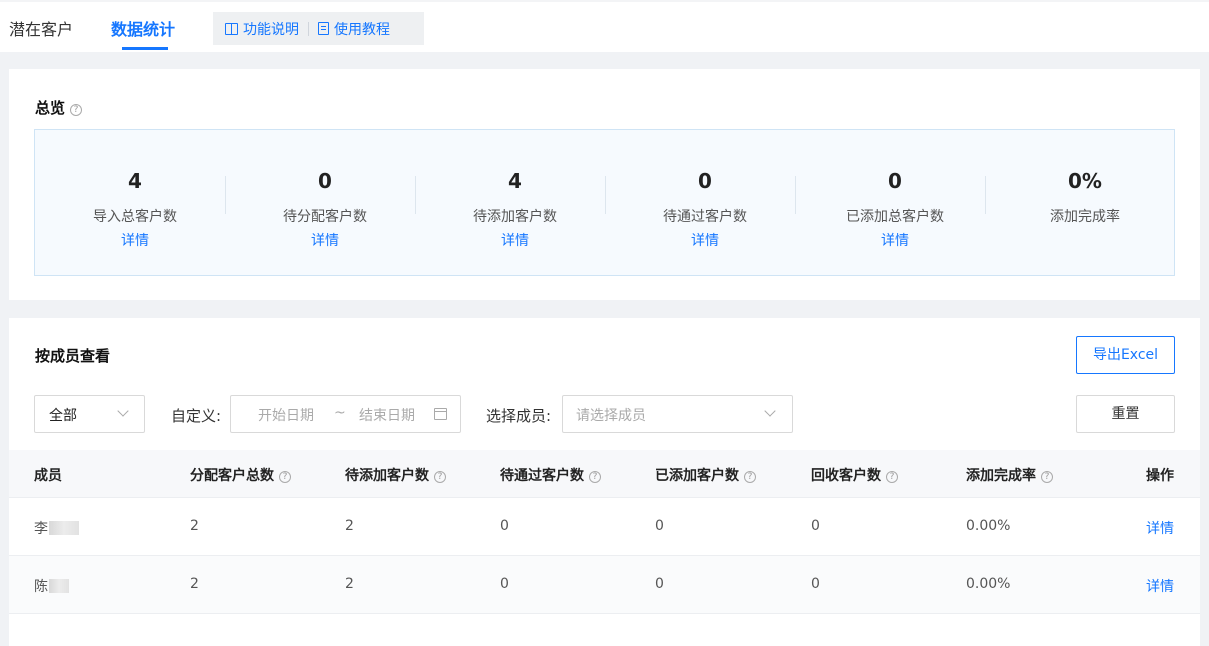 This screenshot has width=1209, height=646. Describe the element at coordinates (515, 202) in the screenshot. I see `stat-pending-add: 4 待添加客户数 详情` at that location.